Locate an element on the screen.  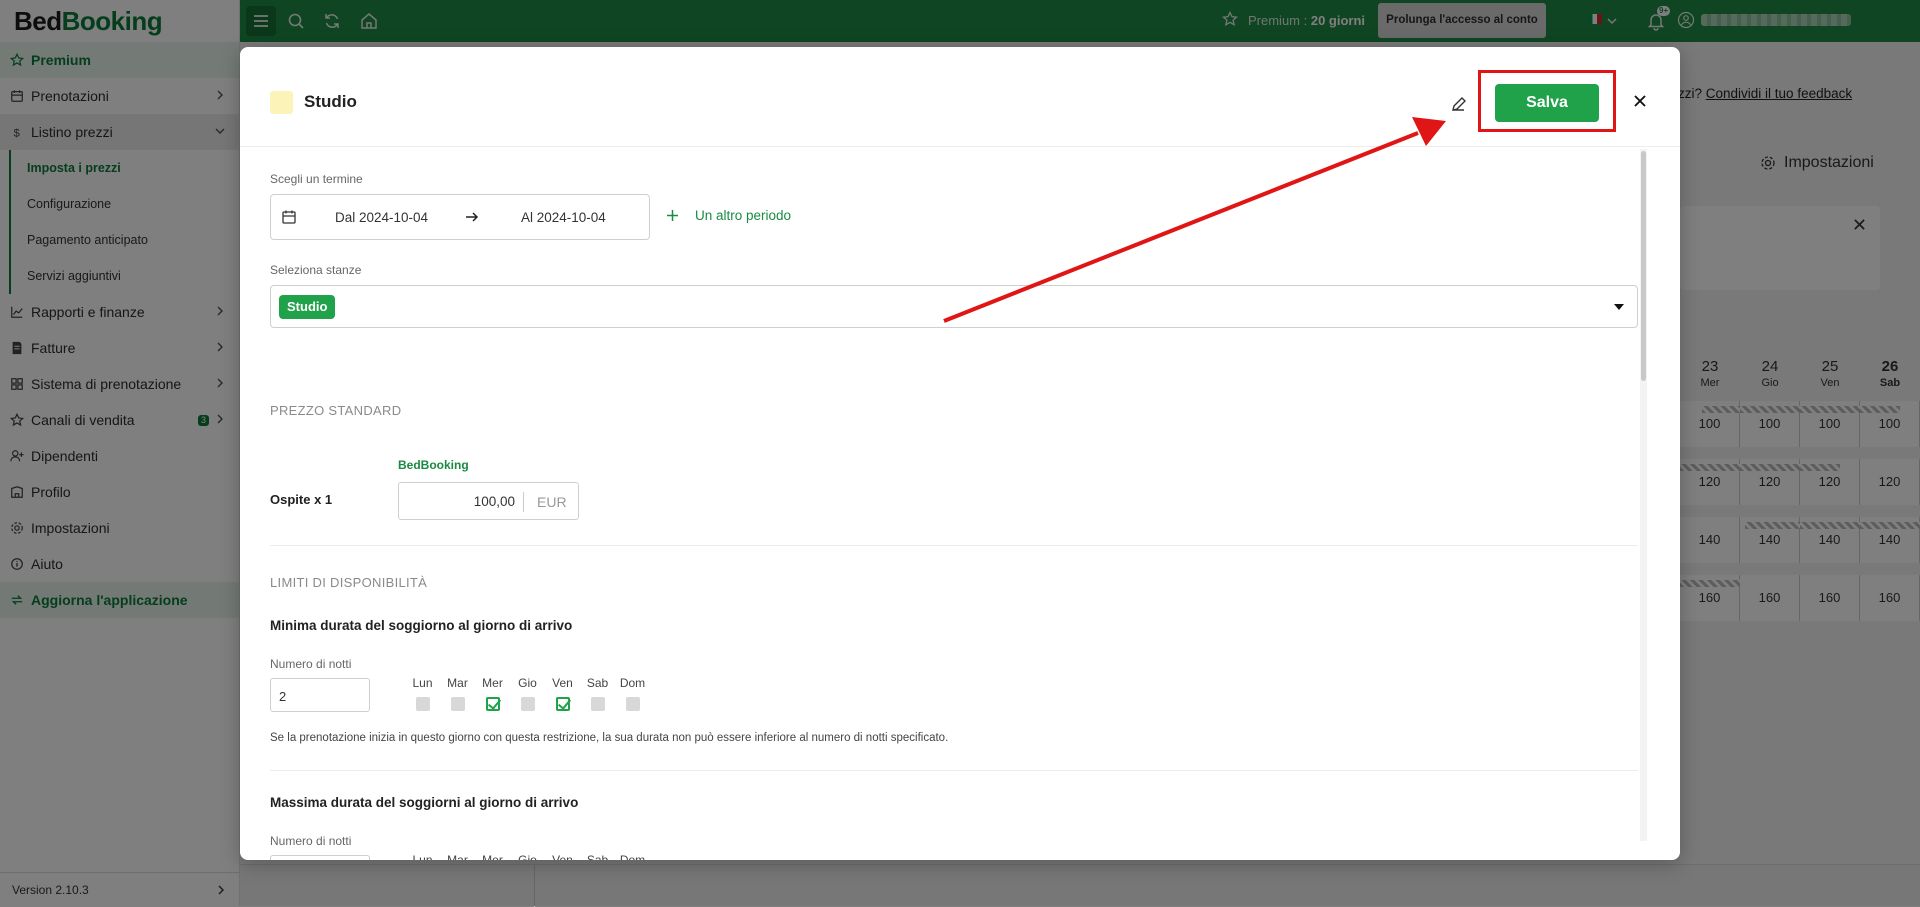
modal-title: Studio is located at coordinates (330, 101).